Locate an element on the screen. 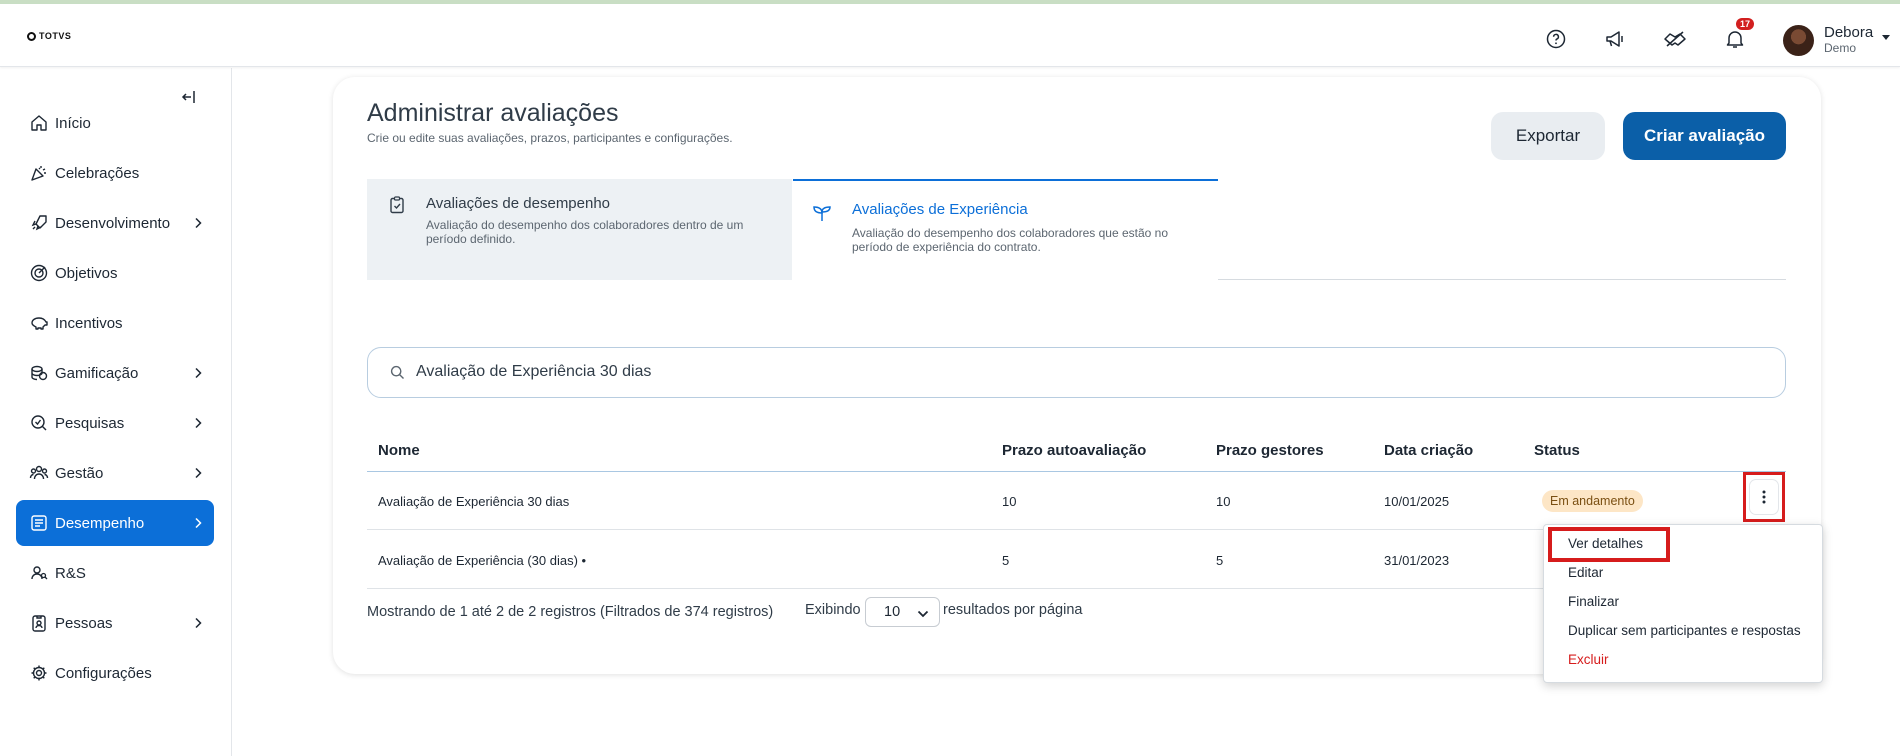  coins-icon is located at coordinates (39, 373).